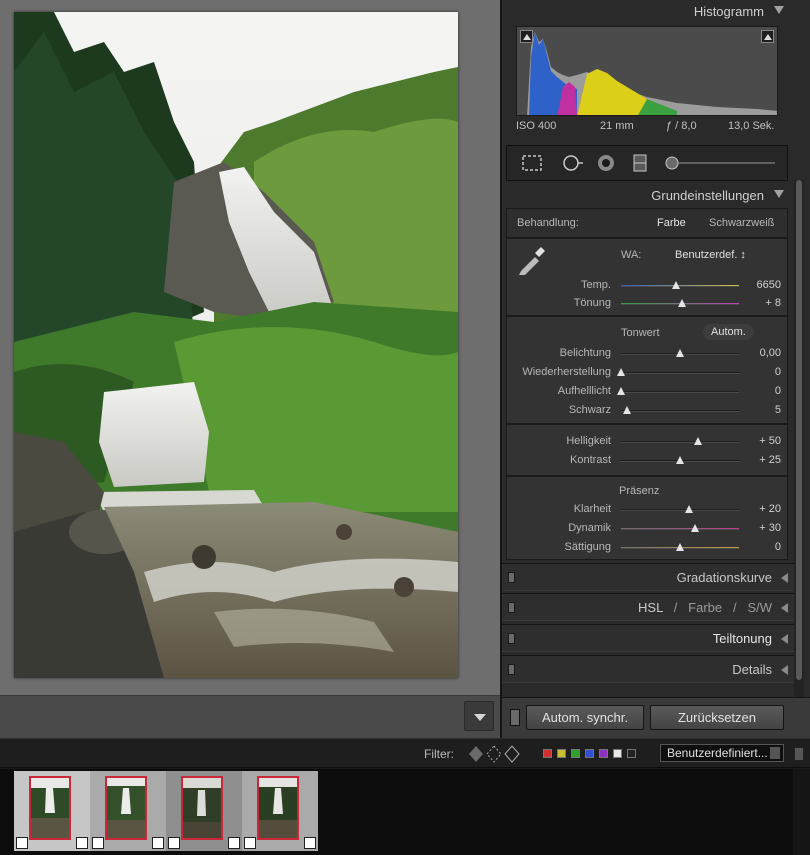 This screenshot has width=810, height=855. I want to click on auto-tone-button: Autom., so click(728, 332).